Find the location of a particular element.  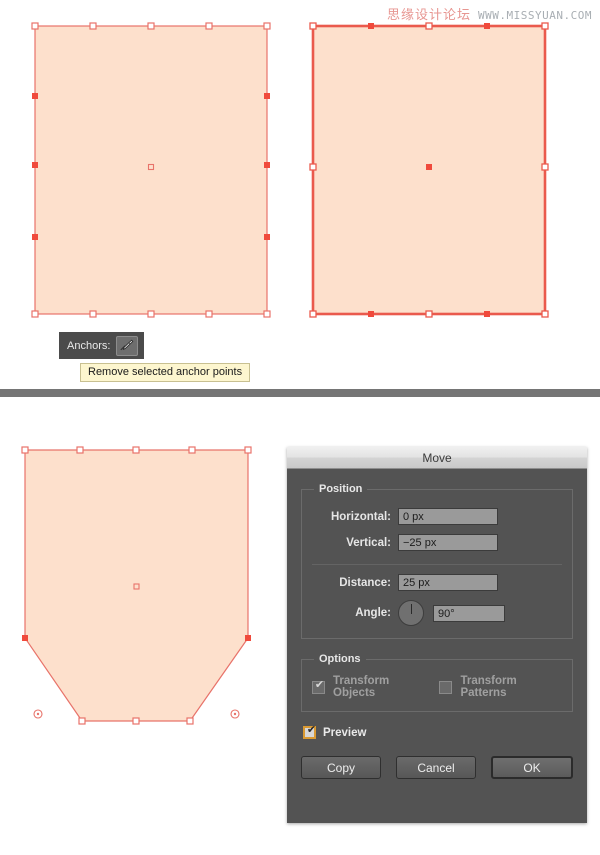

options-row: Transform Objects Transform Patterns is located at coordinates (437, 687).